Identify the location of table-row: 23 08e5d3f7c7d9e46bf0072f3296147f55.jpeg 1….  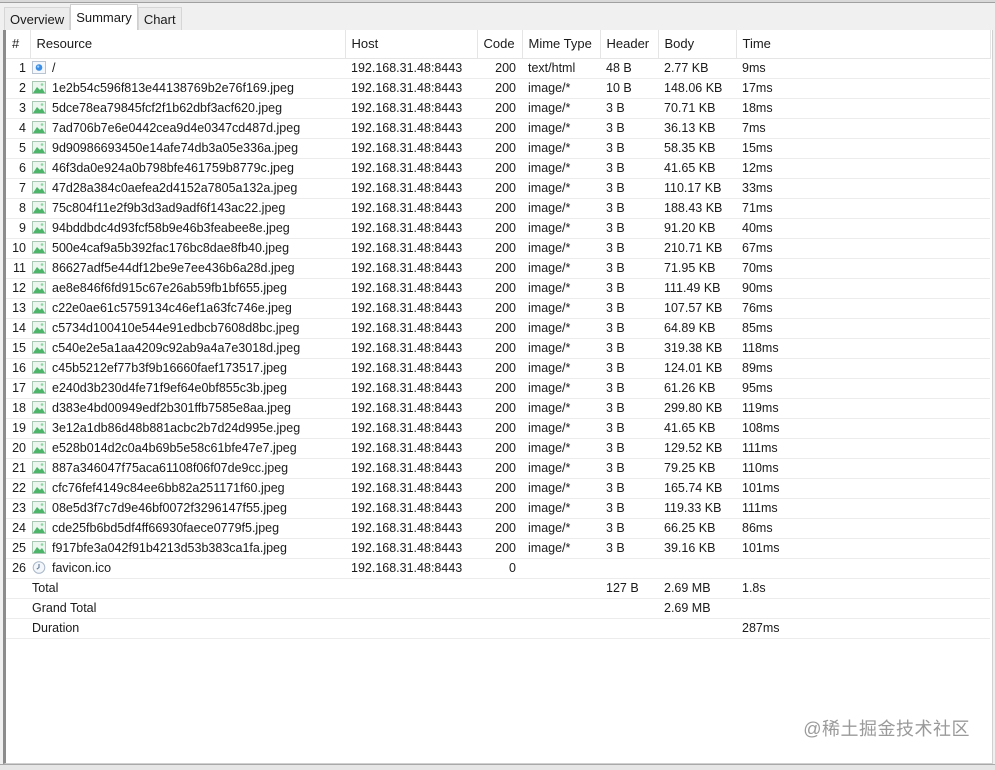
(498, 508).